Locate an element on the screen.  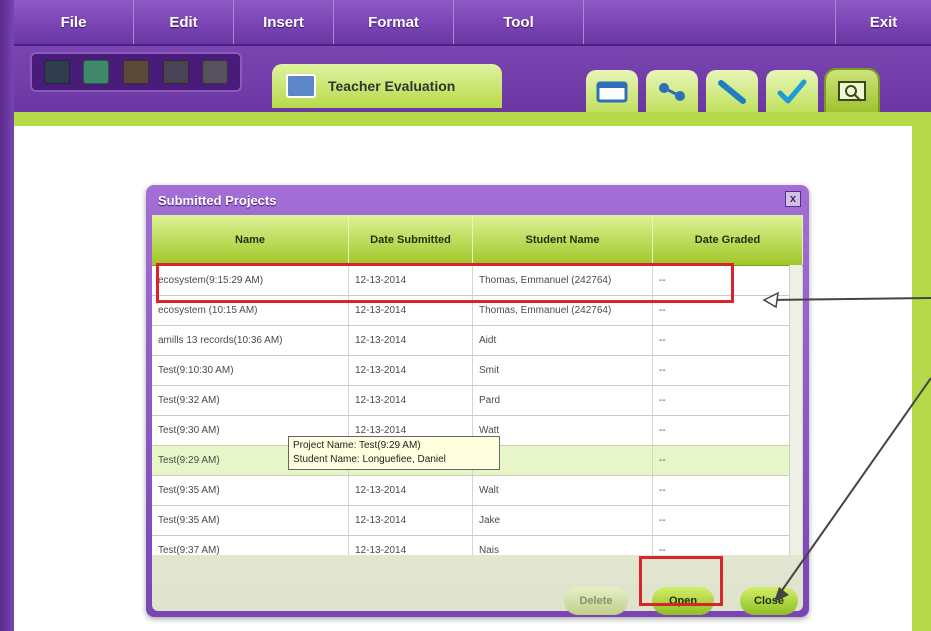
magnifier-icon is located at coordinates (852, 91).